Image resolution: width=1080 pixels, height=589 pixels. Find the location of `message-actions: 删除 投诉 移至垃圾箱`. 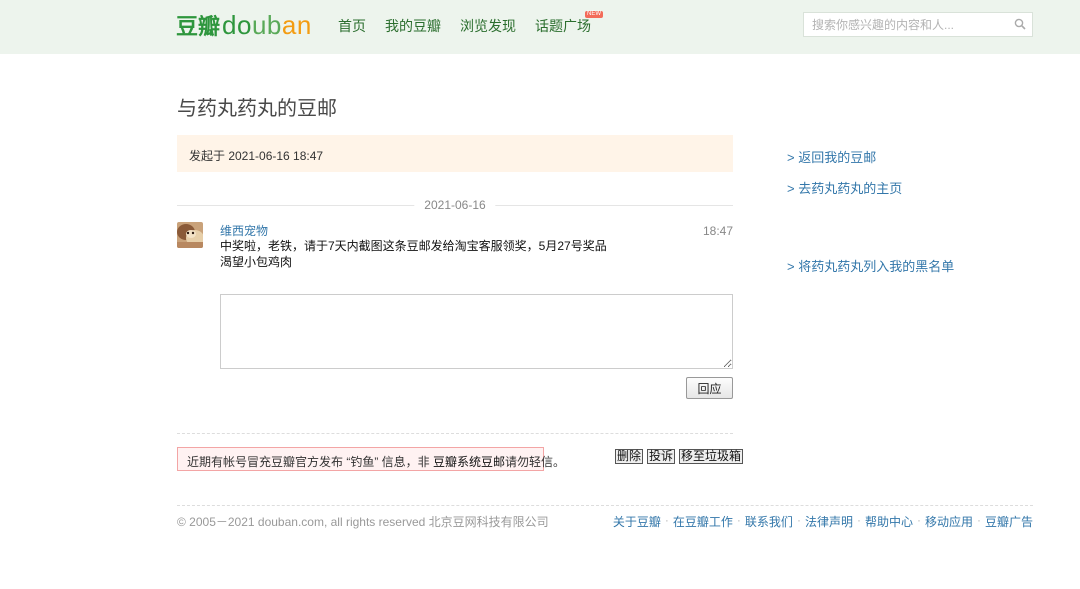

message-actions: 删除 投诉 移至垃圾箱 is located at coordinates (681, 456).